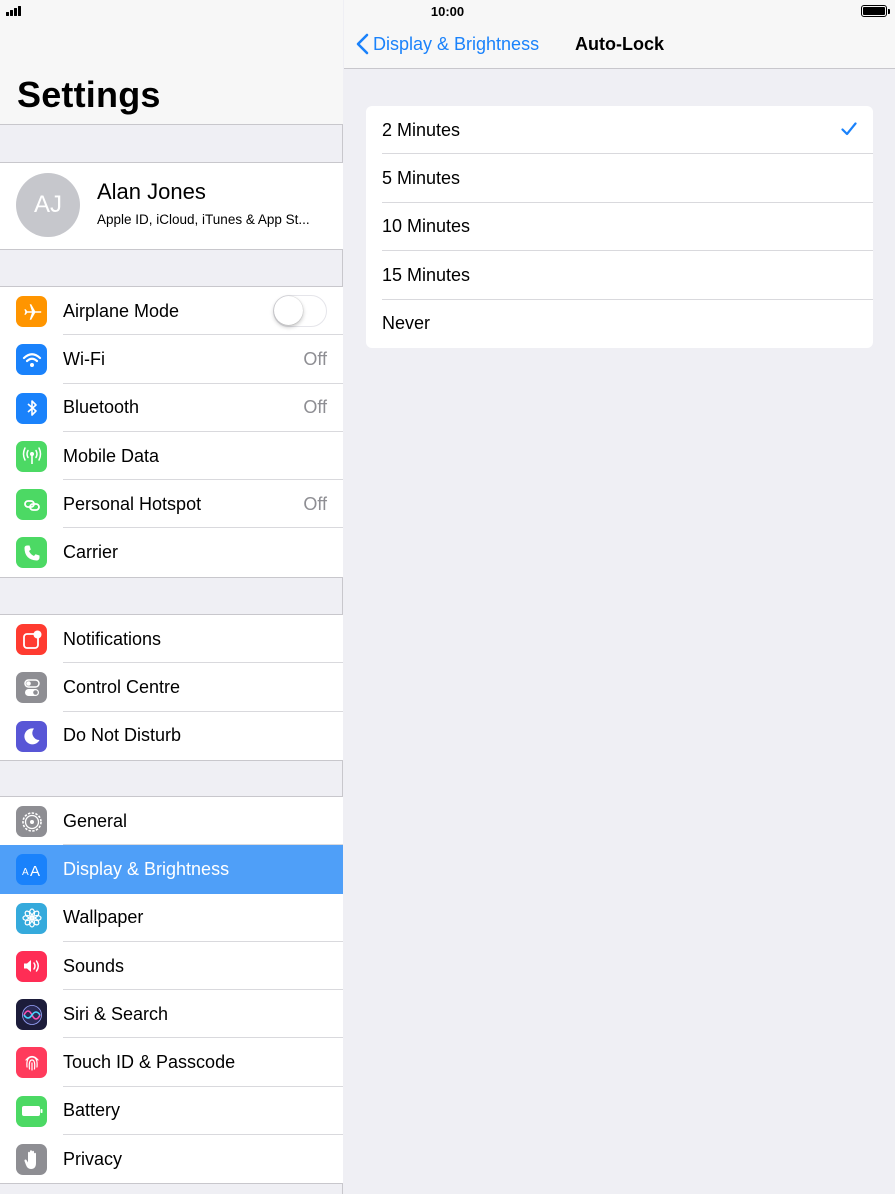 Image resolution: width=895 pixels, height=1194 pixels. Describe the element at coordinates (84, 358) in the screenshot. I see `sidebar-item-label: Wi-Fi` at that location.